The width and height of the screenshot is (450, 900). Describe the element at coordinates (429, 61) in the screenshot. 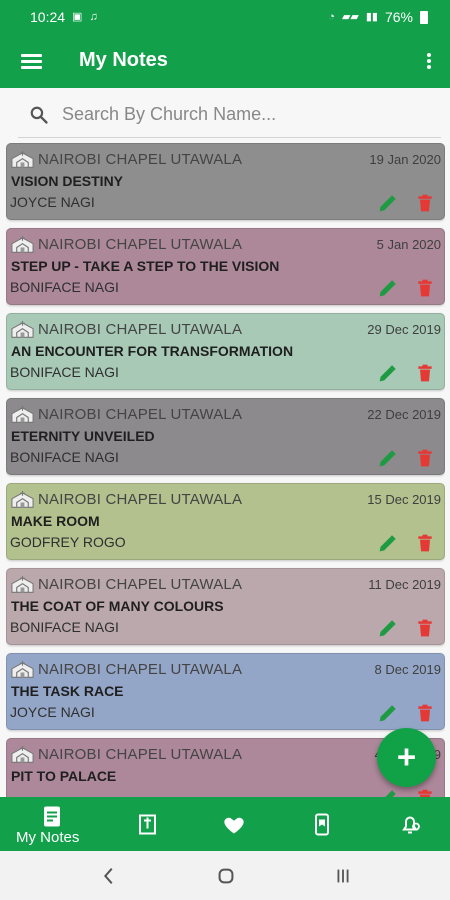

I see `more-vertical-icon` at that location.